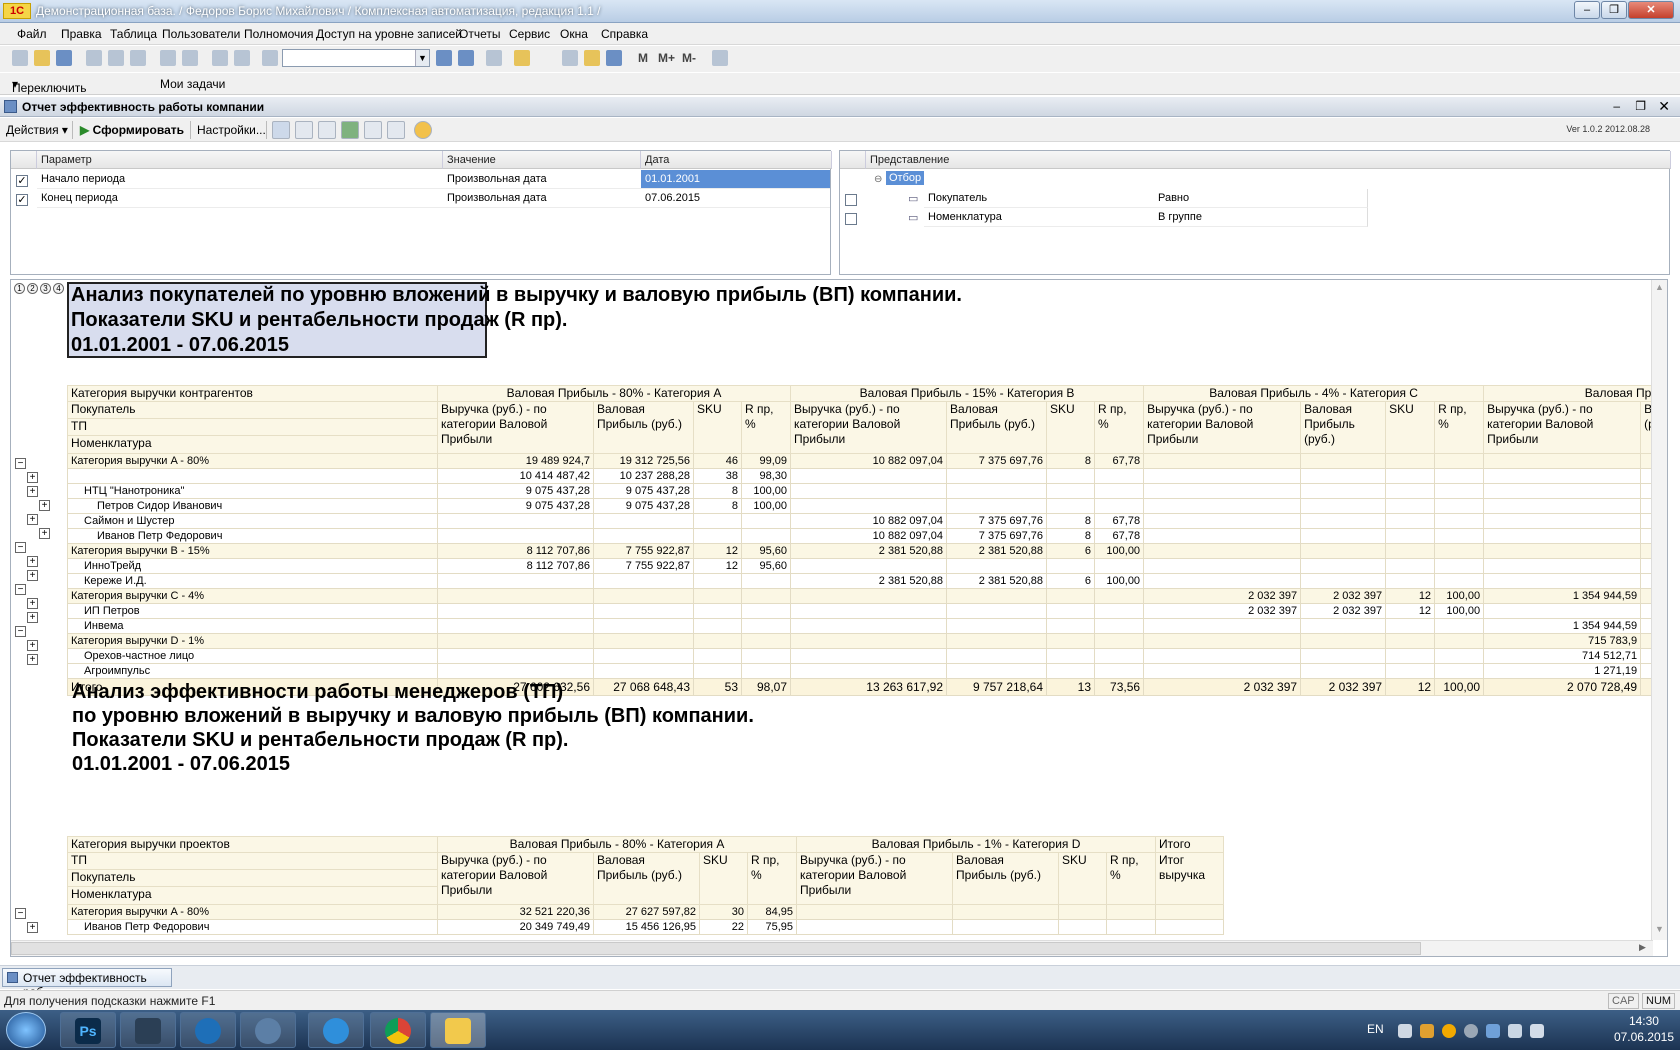 Image resolution: width=1680 pixels, height=1050 pixels. I want to click on param-date-field: 07.06.2015, so click(735, 198).